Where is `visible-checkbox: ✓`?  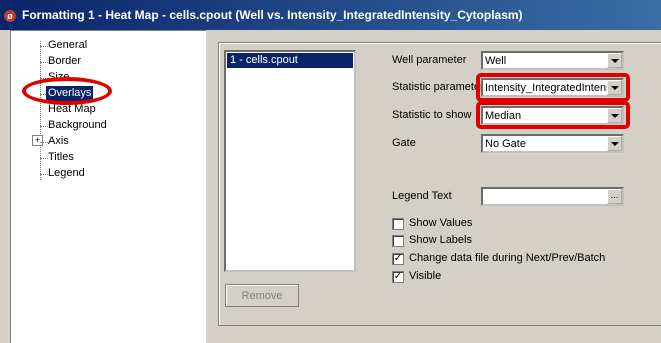
visible-checkbox: ✓ is located at coordinates (398, 277).